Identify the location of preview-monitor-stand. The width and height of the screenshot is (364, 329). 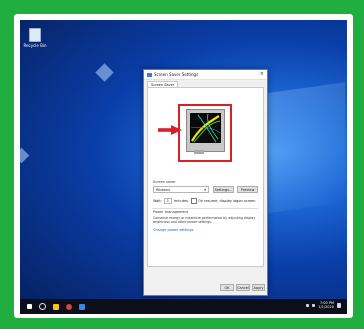
(199, 152).